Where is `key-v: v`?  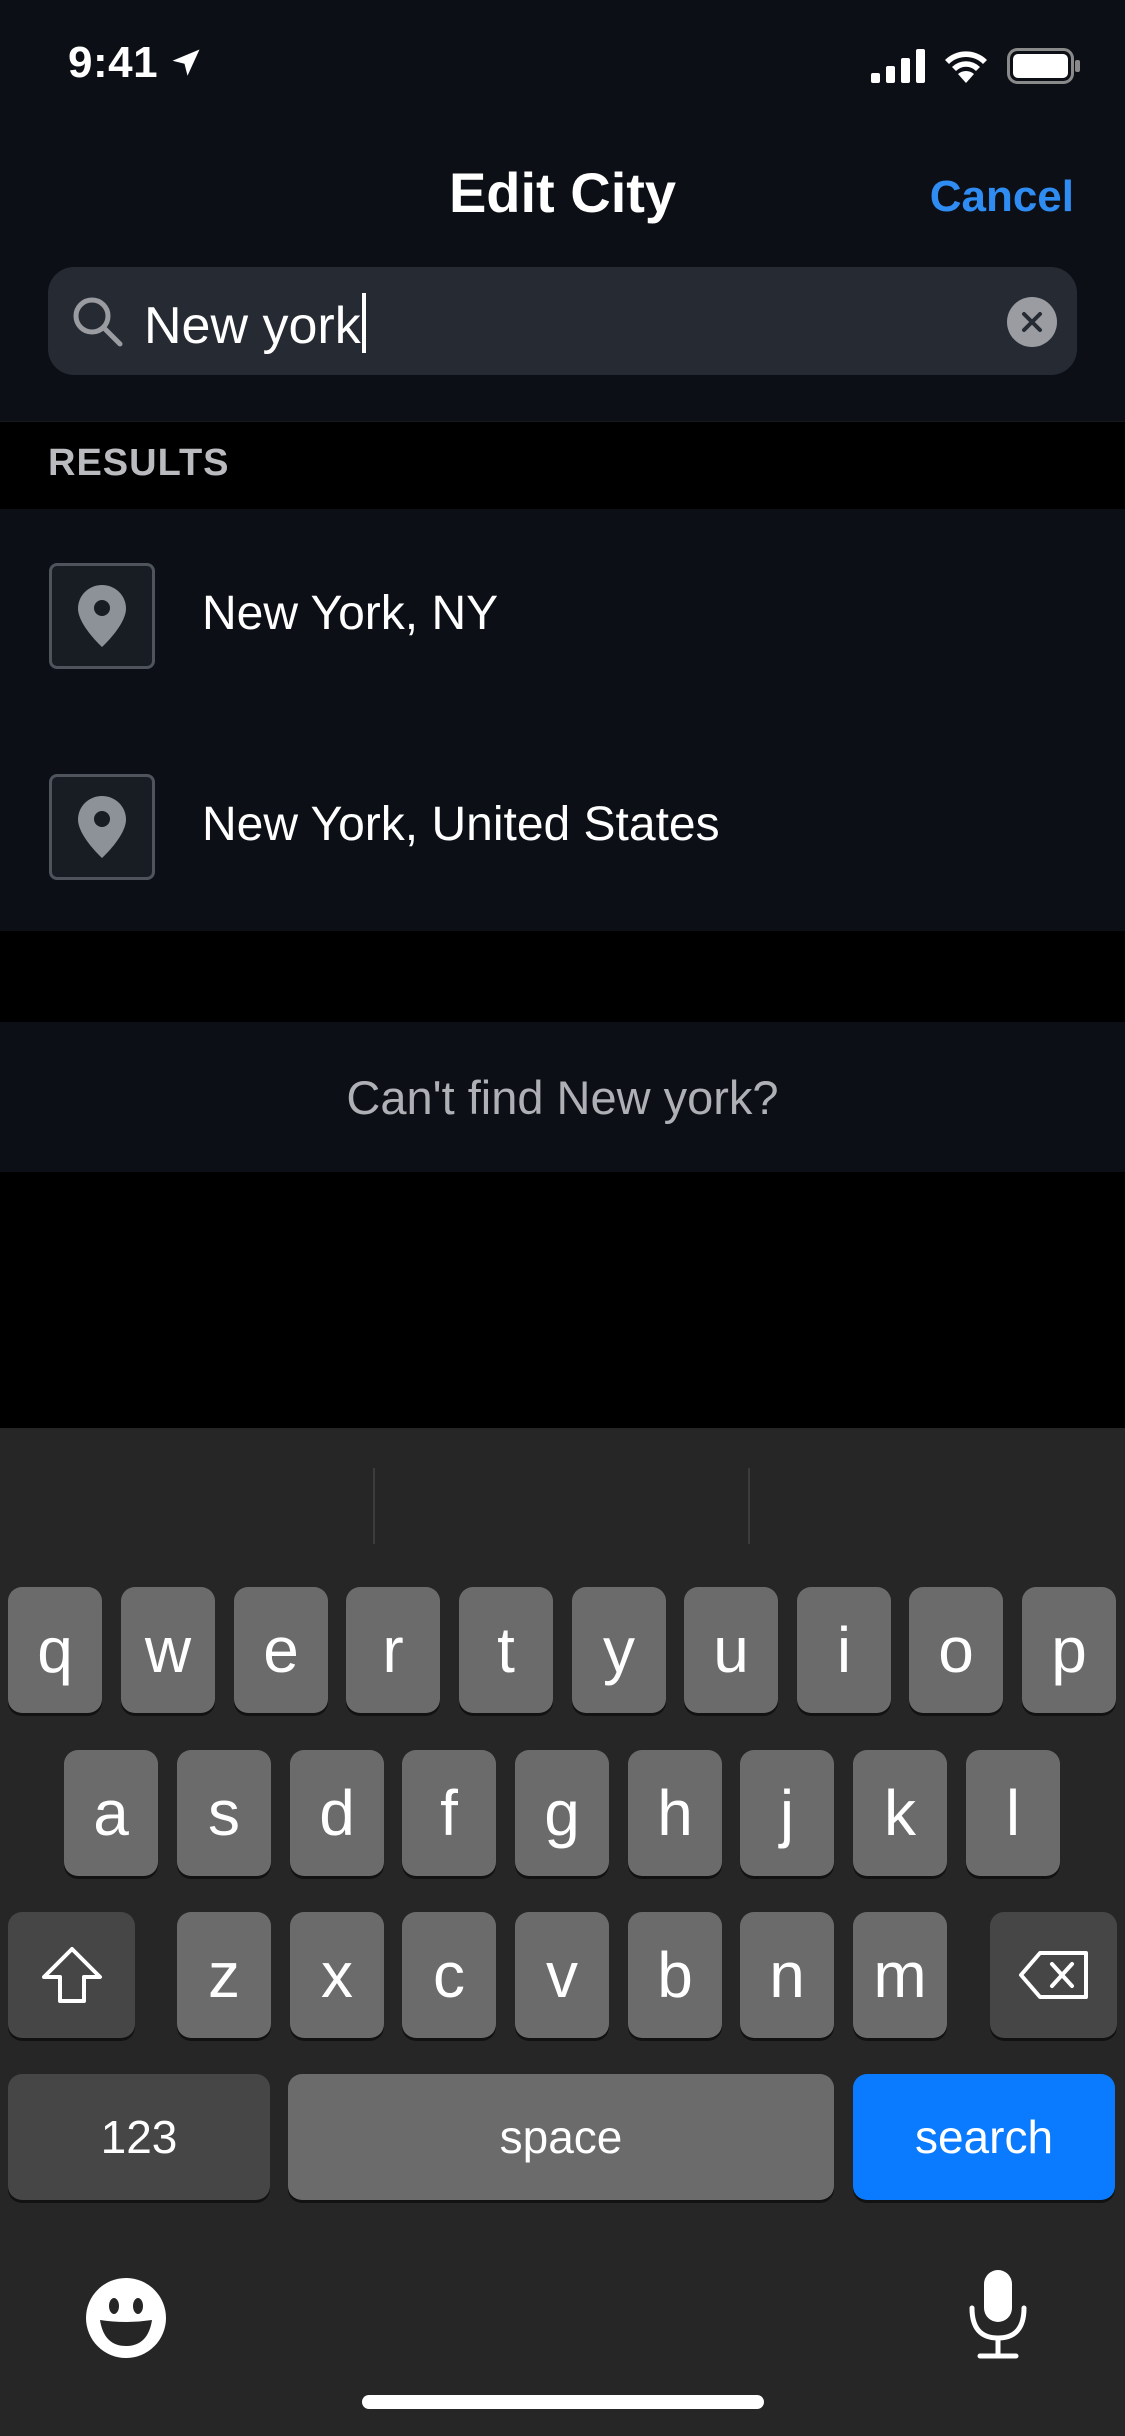 key-v: v is located at coordinates (562, 1975).